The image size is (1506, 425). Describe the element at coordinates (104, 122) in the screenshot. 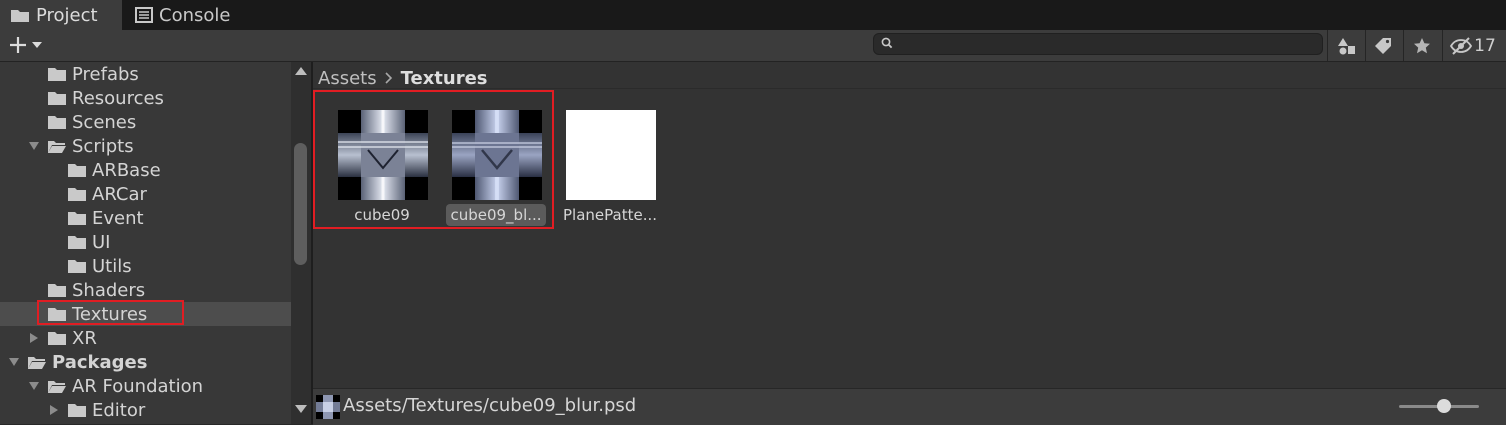

I see `tree-item-label: Scenes` at that location.